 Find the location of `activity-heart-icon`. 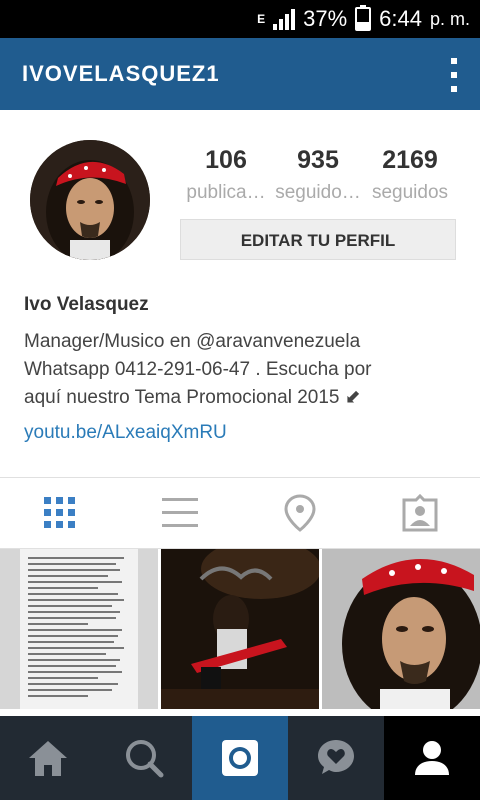

activity-heart-icon is located at coordinates (336, 757).